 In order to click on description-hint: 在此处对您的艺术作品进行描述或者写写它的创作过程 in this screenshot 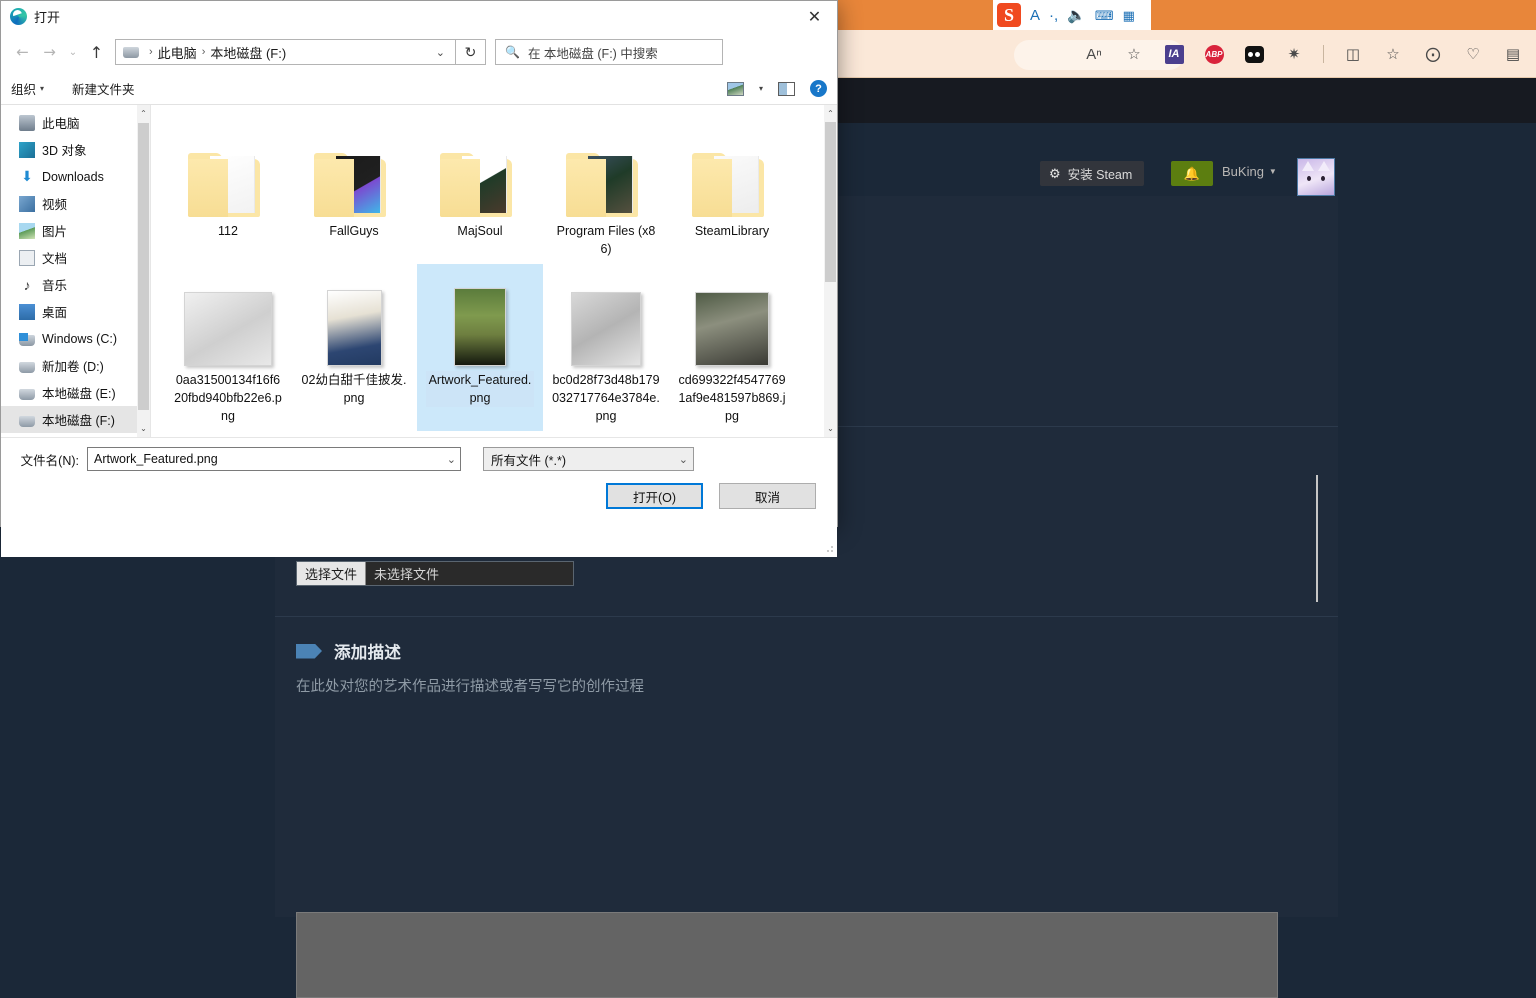, I will do `click(806, 685)`.